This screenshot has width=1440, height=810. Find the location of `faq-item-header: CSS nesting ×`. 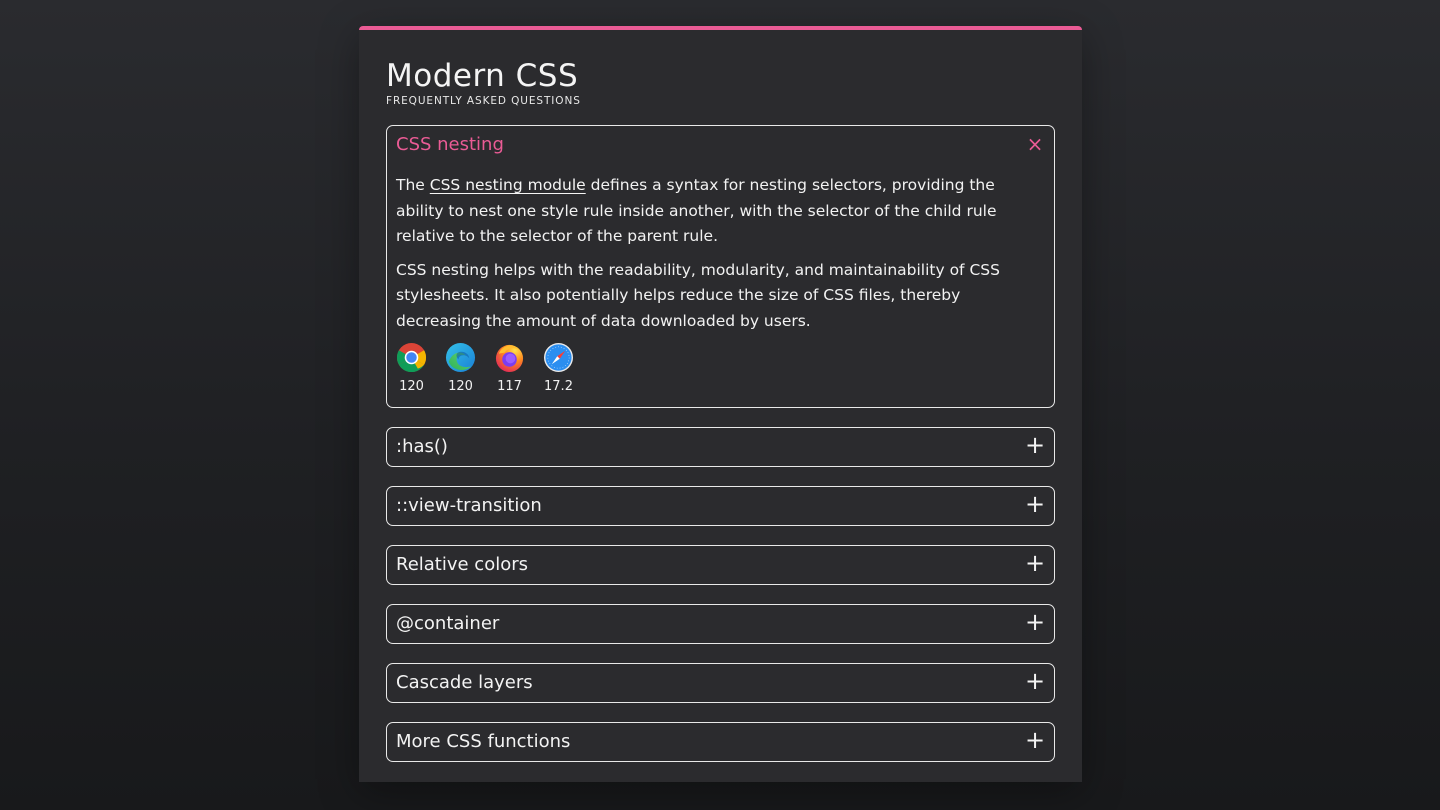

faq-item-header: CSS nesting × is located at coordinates (720, 144).